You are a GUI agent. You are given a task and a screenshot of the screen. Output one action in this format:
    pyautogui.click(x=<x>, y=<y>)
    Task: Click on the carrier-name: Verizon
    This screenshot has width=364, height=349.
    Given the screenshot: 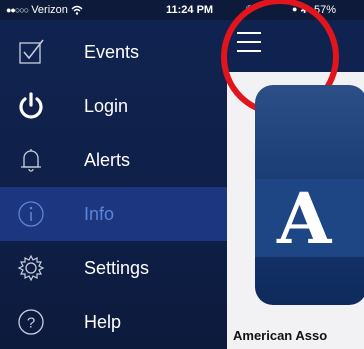 What is the action you would take?
    pyautogui.click(x=49, y=10)
    